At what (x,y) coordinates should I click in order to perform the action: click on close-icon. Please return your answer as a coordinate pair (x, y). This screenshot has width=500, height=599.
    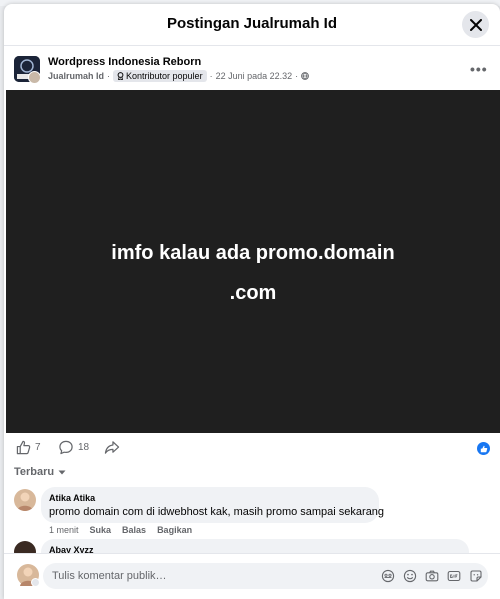
    Looking at the image, I should click on (475, 24).